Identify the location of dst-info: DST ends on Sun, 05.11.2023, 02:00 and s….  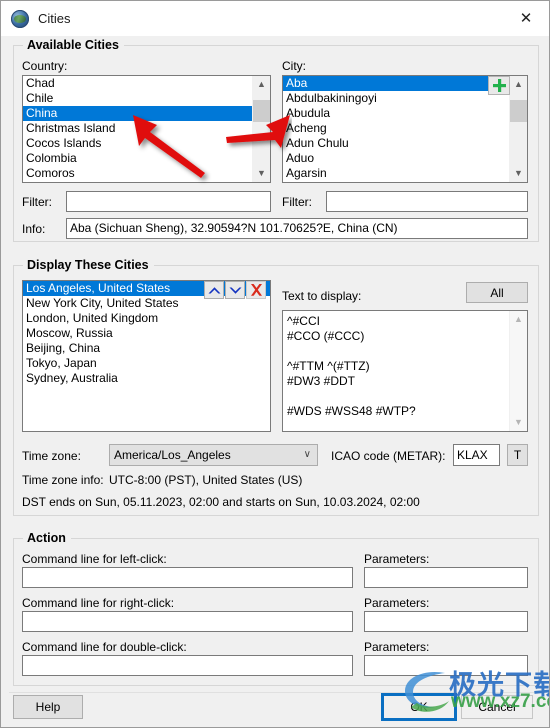
(221, 502).